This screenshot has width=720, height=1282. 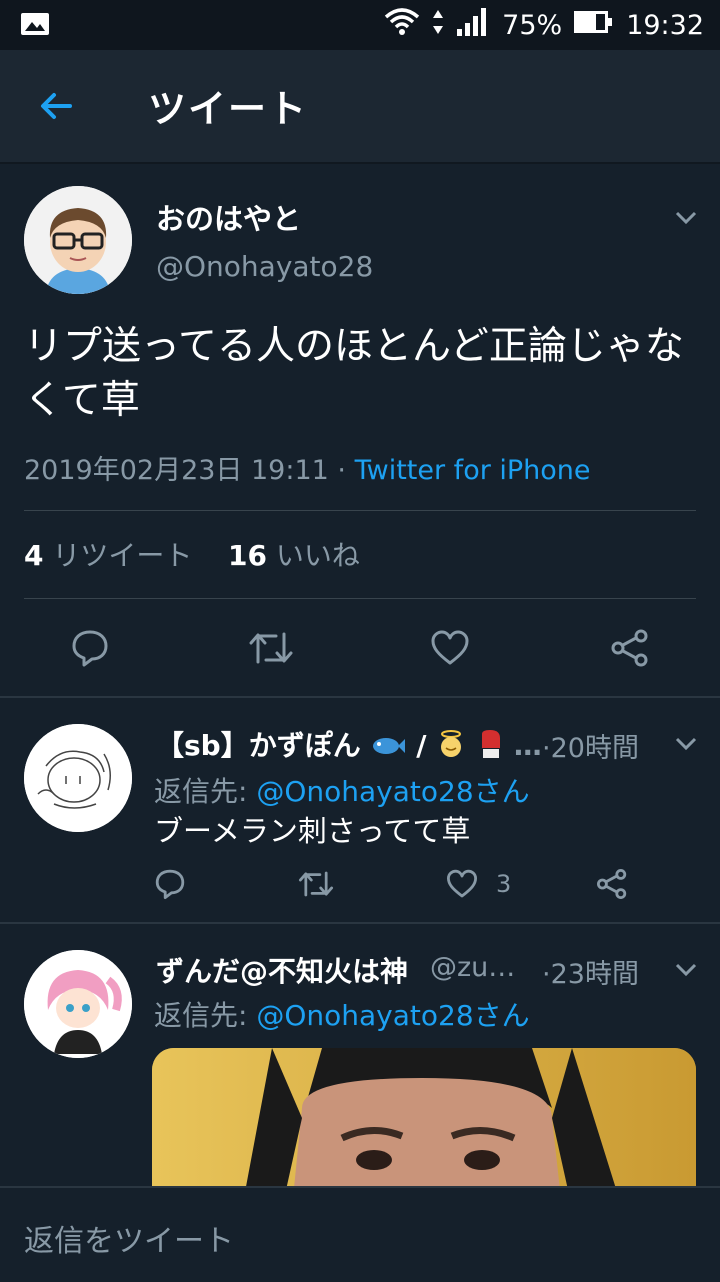 What do you see at coordinates (360, 107) in the screenshot?
I see `app-bar: ツイート` at bounding box center [360, 107].